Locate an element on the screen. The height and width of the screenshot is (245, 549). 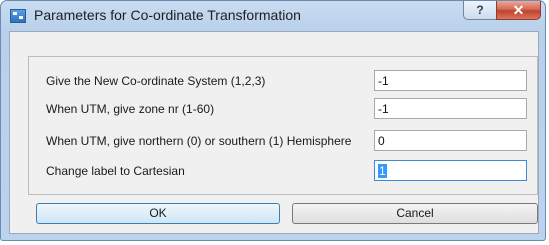
close-button: ✕ is located at coordinates (518, 10).